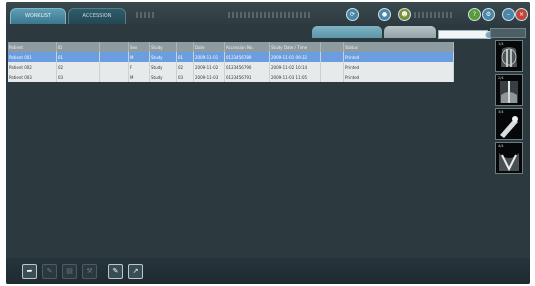  Describe the element at coordinates (508, 33) in the screenshot. I see `thumbnail-panel-header` at that location.